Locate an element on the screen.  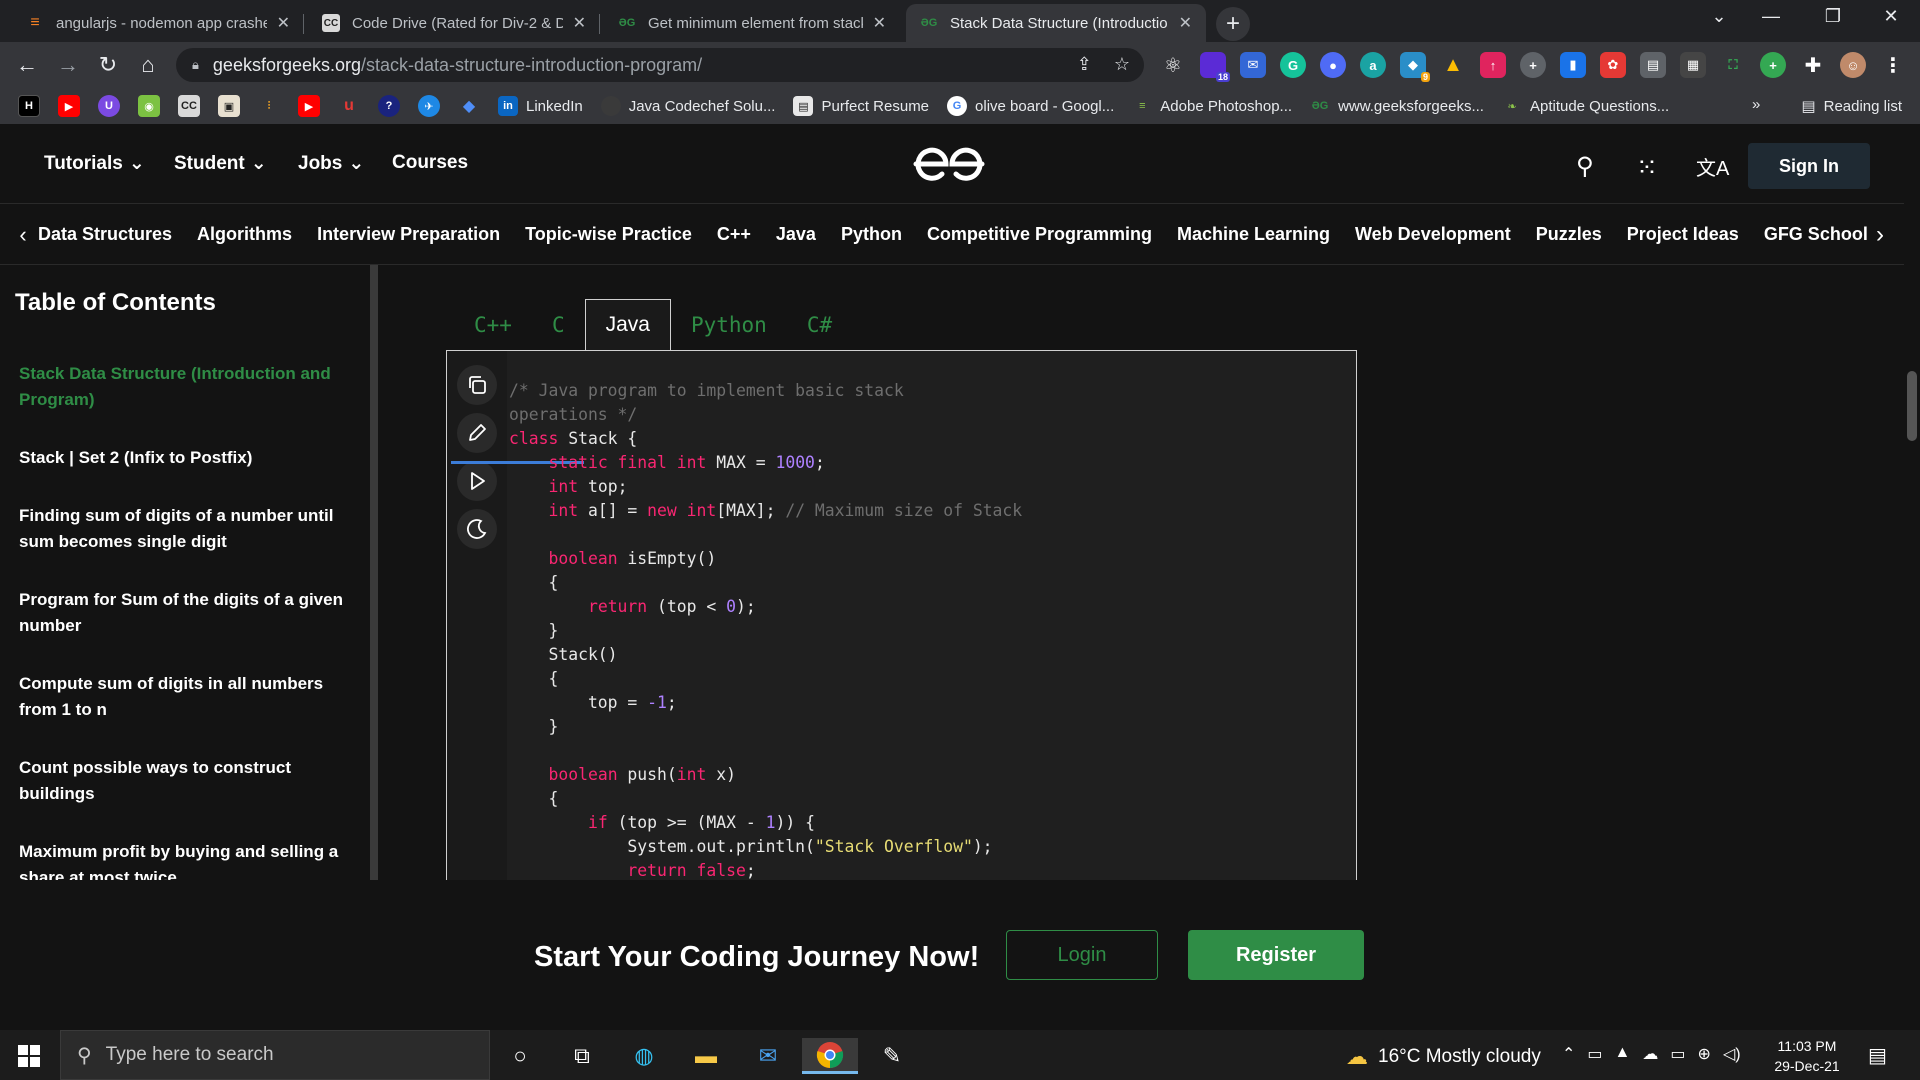
chrome-icon is located at coordinates (830, 1056).